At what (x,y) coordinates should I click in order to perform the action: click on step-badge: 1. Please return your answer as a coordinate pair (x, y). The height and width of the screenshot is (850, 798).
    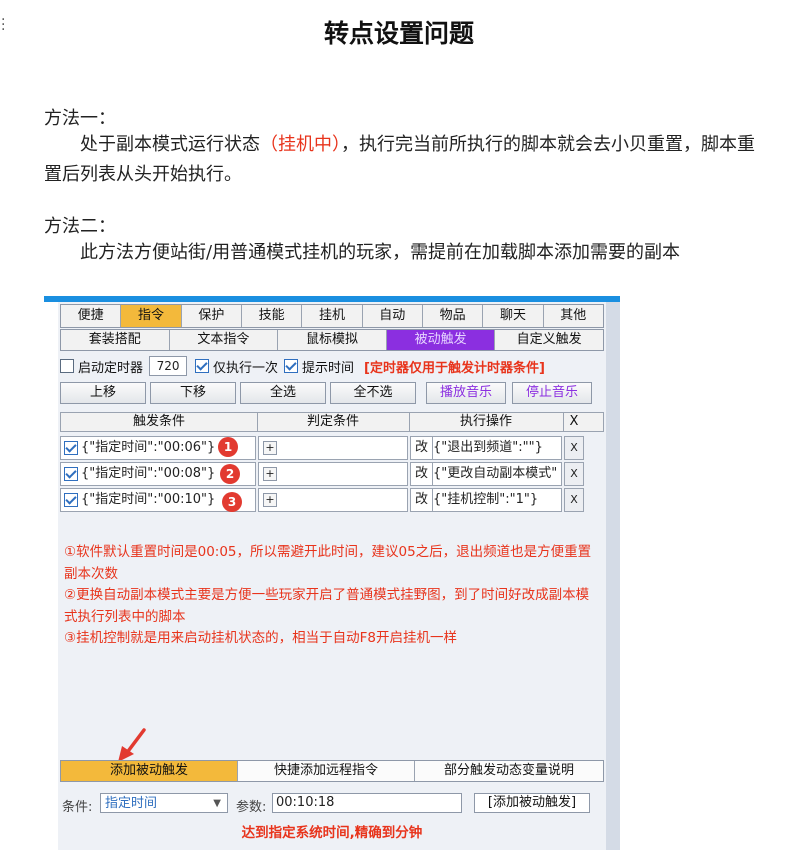
    Looking at the image, I should click on (228, 447).